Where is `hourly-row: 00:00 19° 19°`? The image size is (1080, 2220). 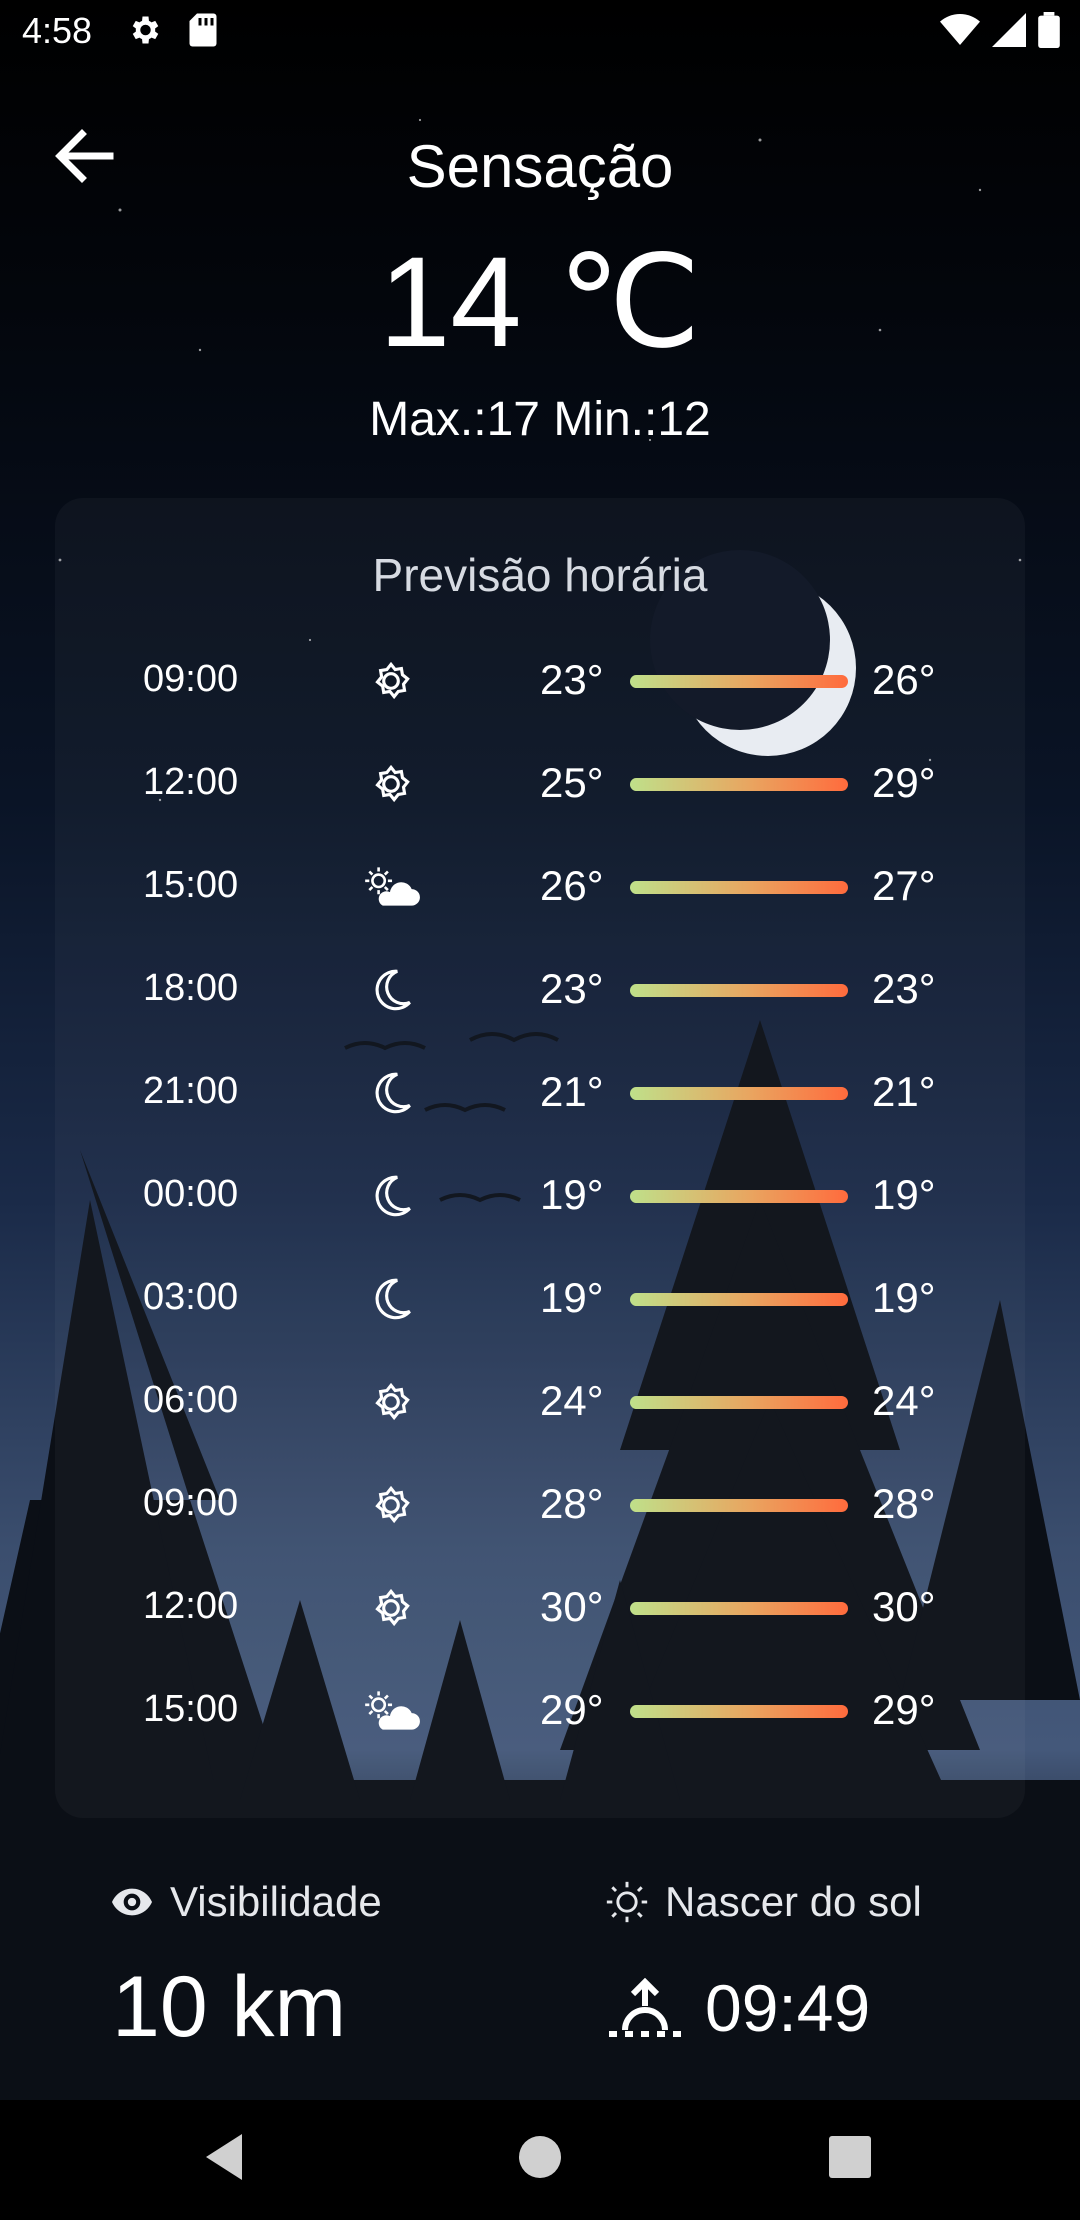
hourly-row: 00:00 19° 19° is located at coordinates (540, 1195).